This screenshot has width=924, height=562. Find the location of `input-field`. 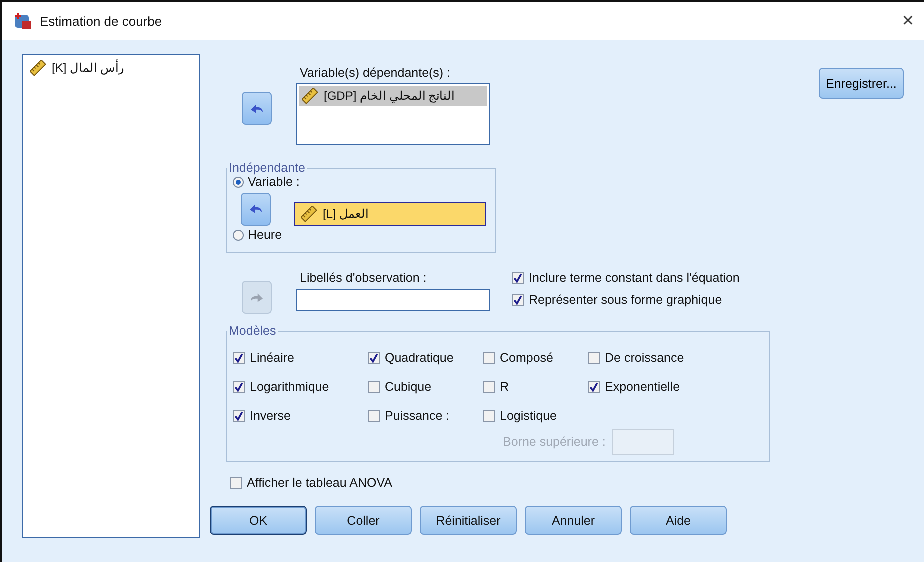

input-field is located at coordinates (393, 300).